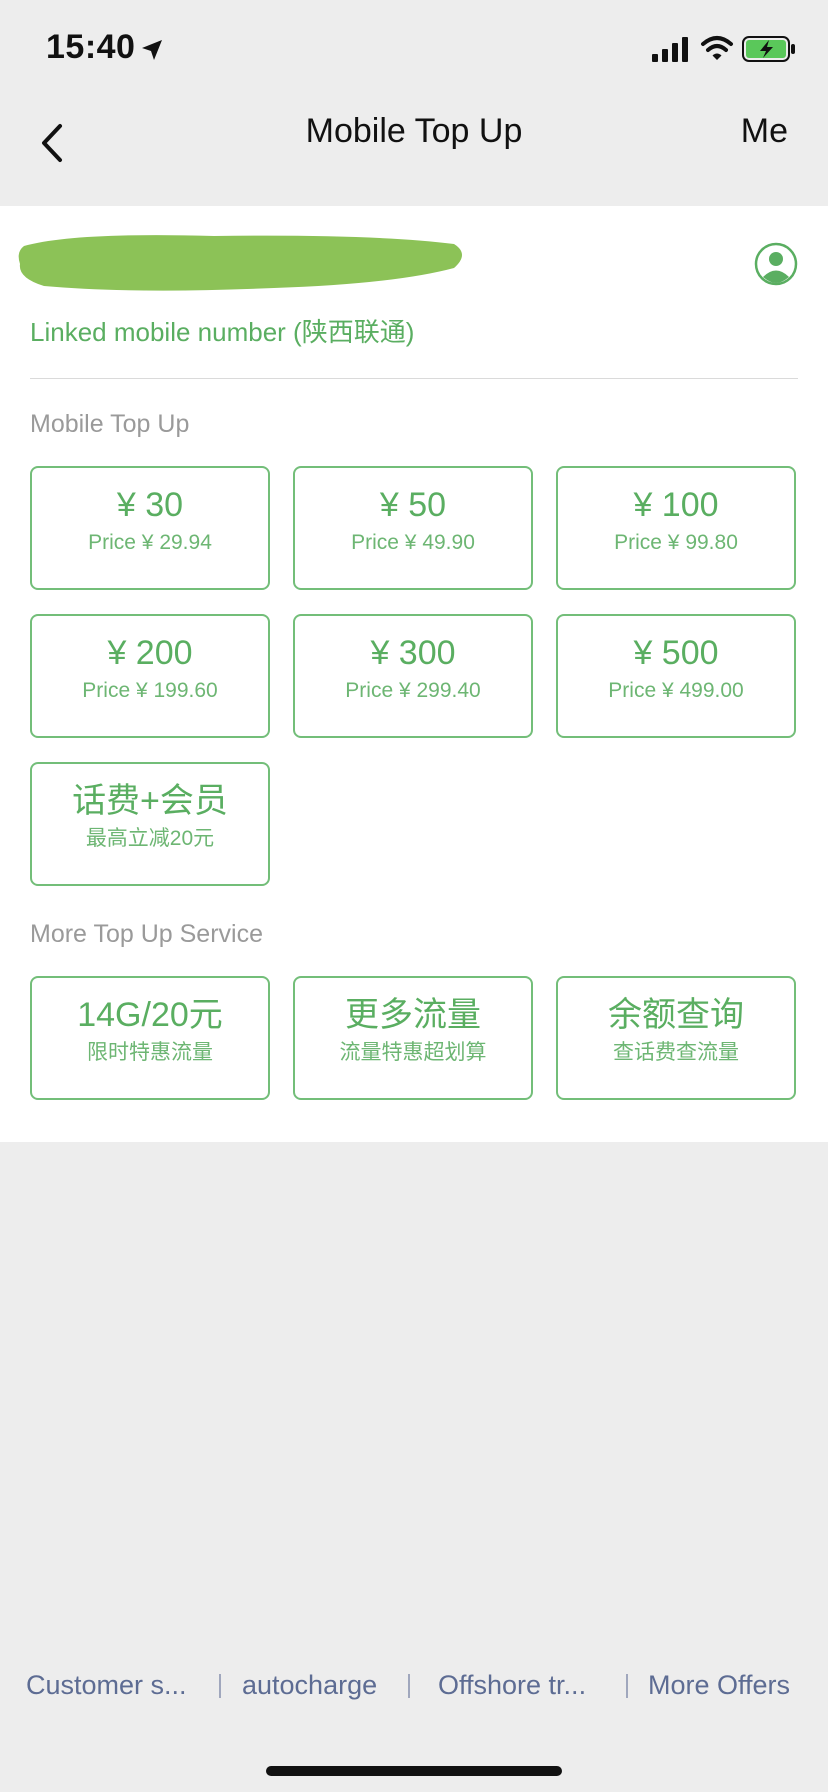  Describe the element at coordinates (676, 505) in the screenshot. I see `topup-amount: ¥ 100` at that location.